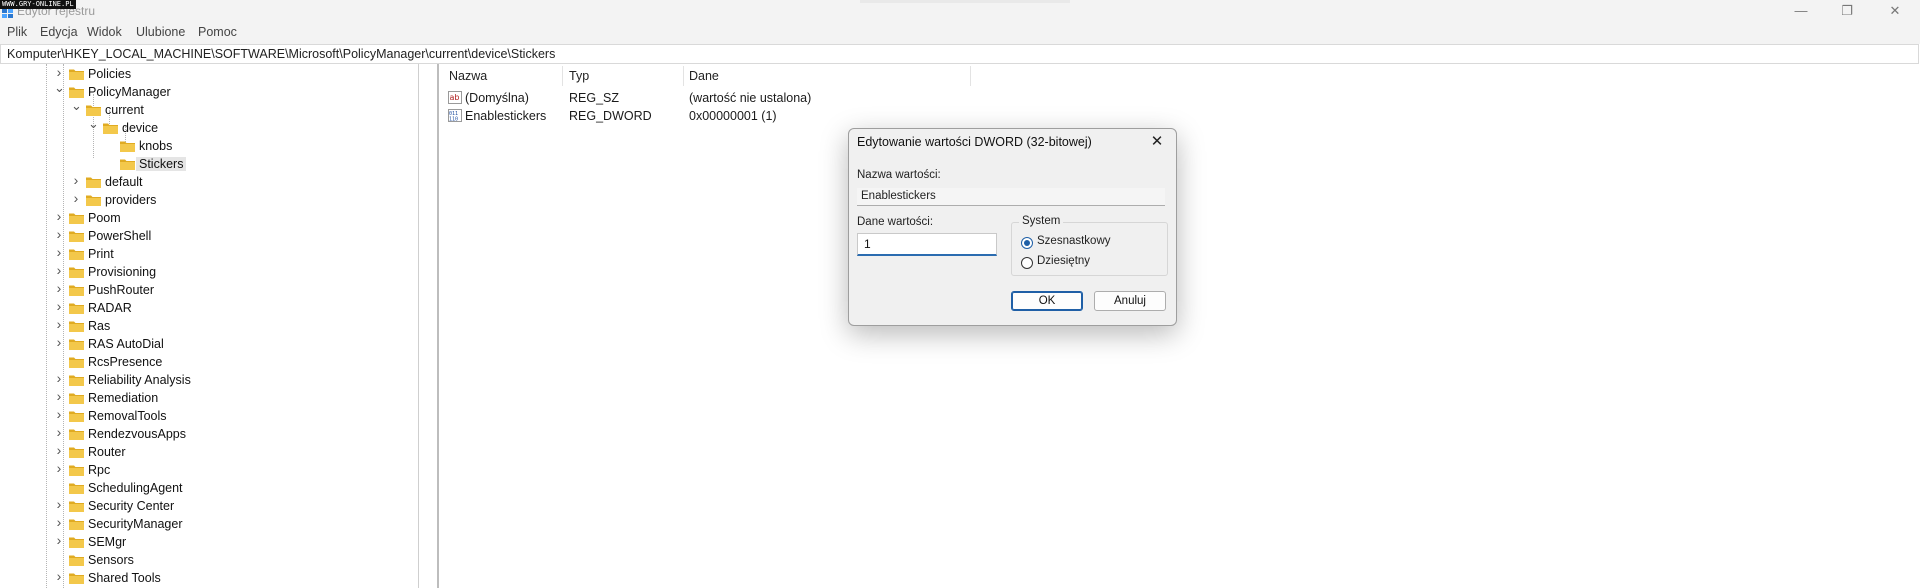  Describe the element at coordinates (704, 76) in the screenshot. I see `column-header-data: Dane` at that location.